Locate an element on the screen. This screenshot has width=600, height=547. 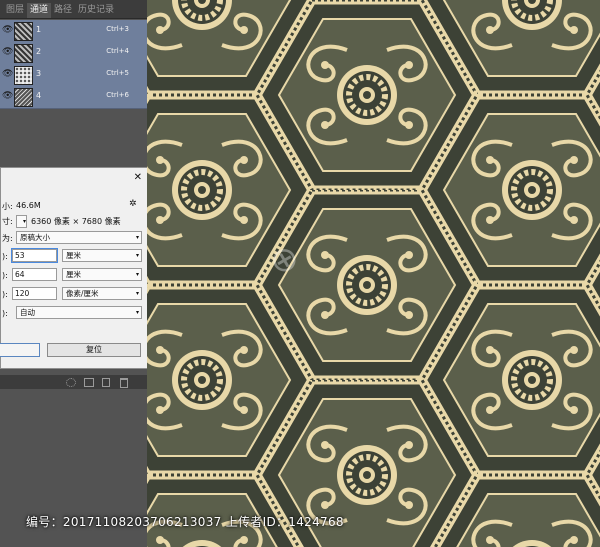
channel-row-3: 👁 3 Ctrl+5 is located at coordinates (73, 75).